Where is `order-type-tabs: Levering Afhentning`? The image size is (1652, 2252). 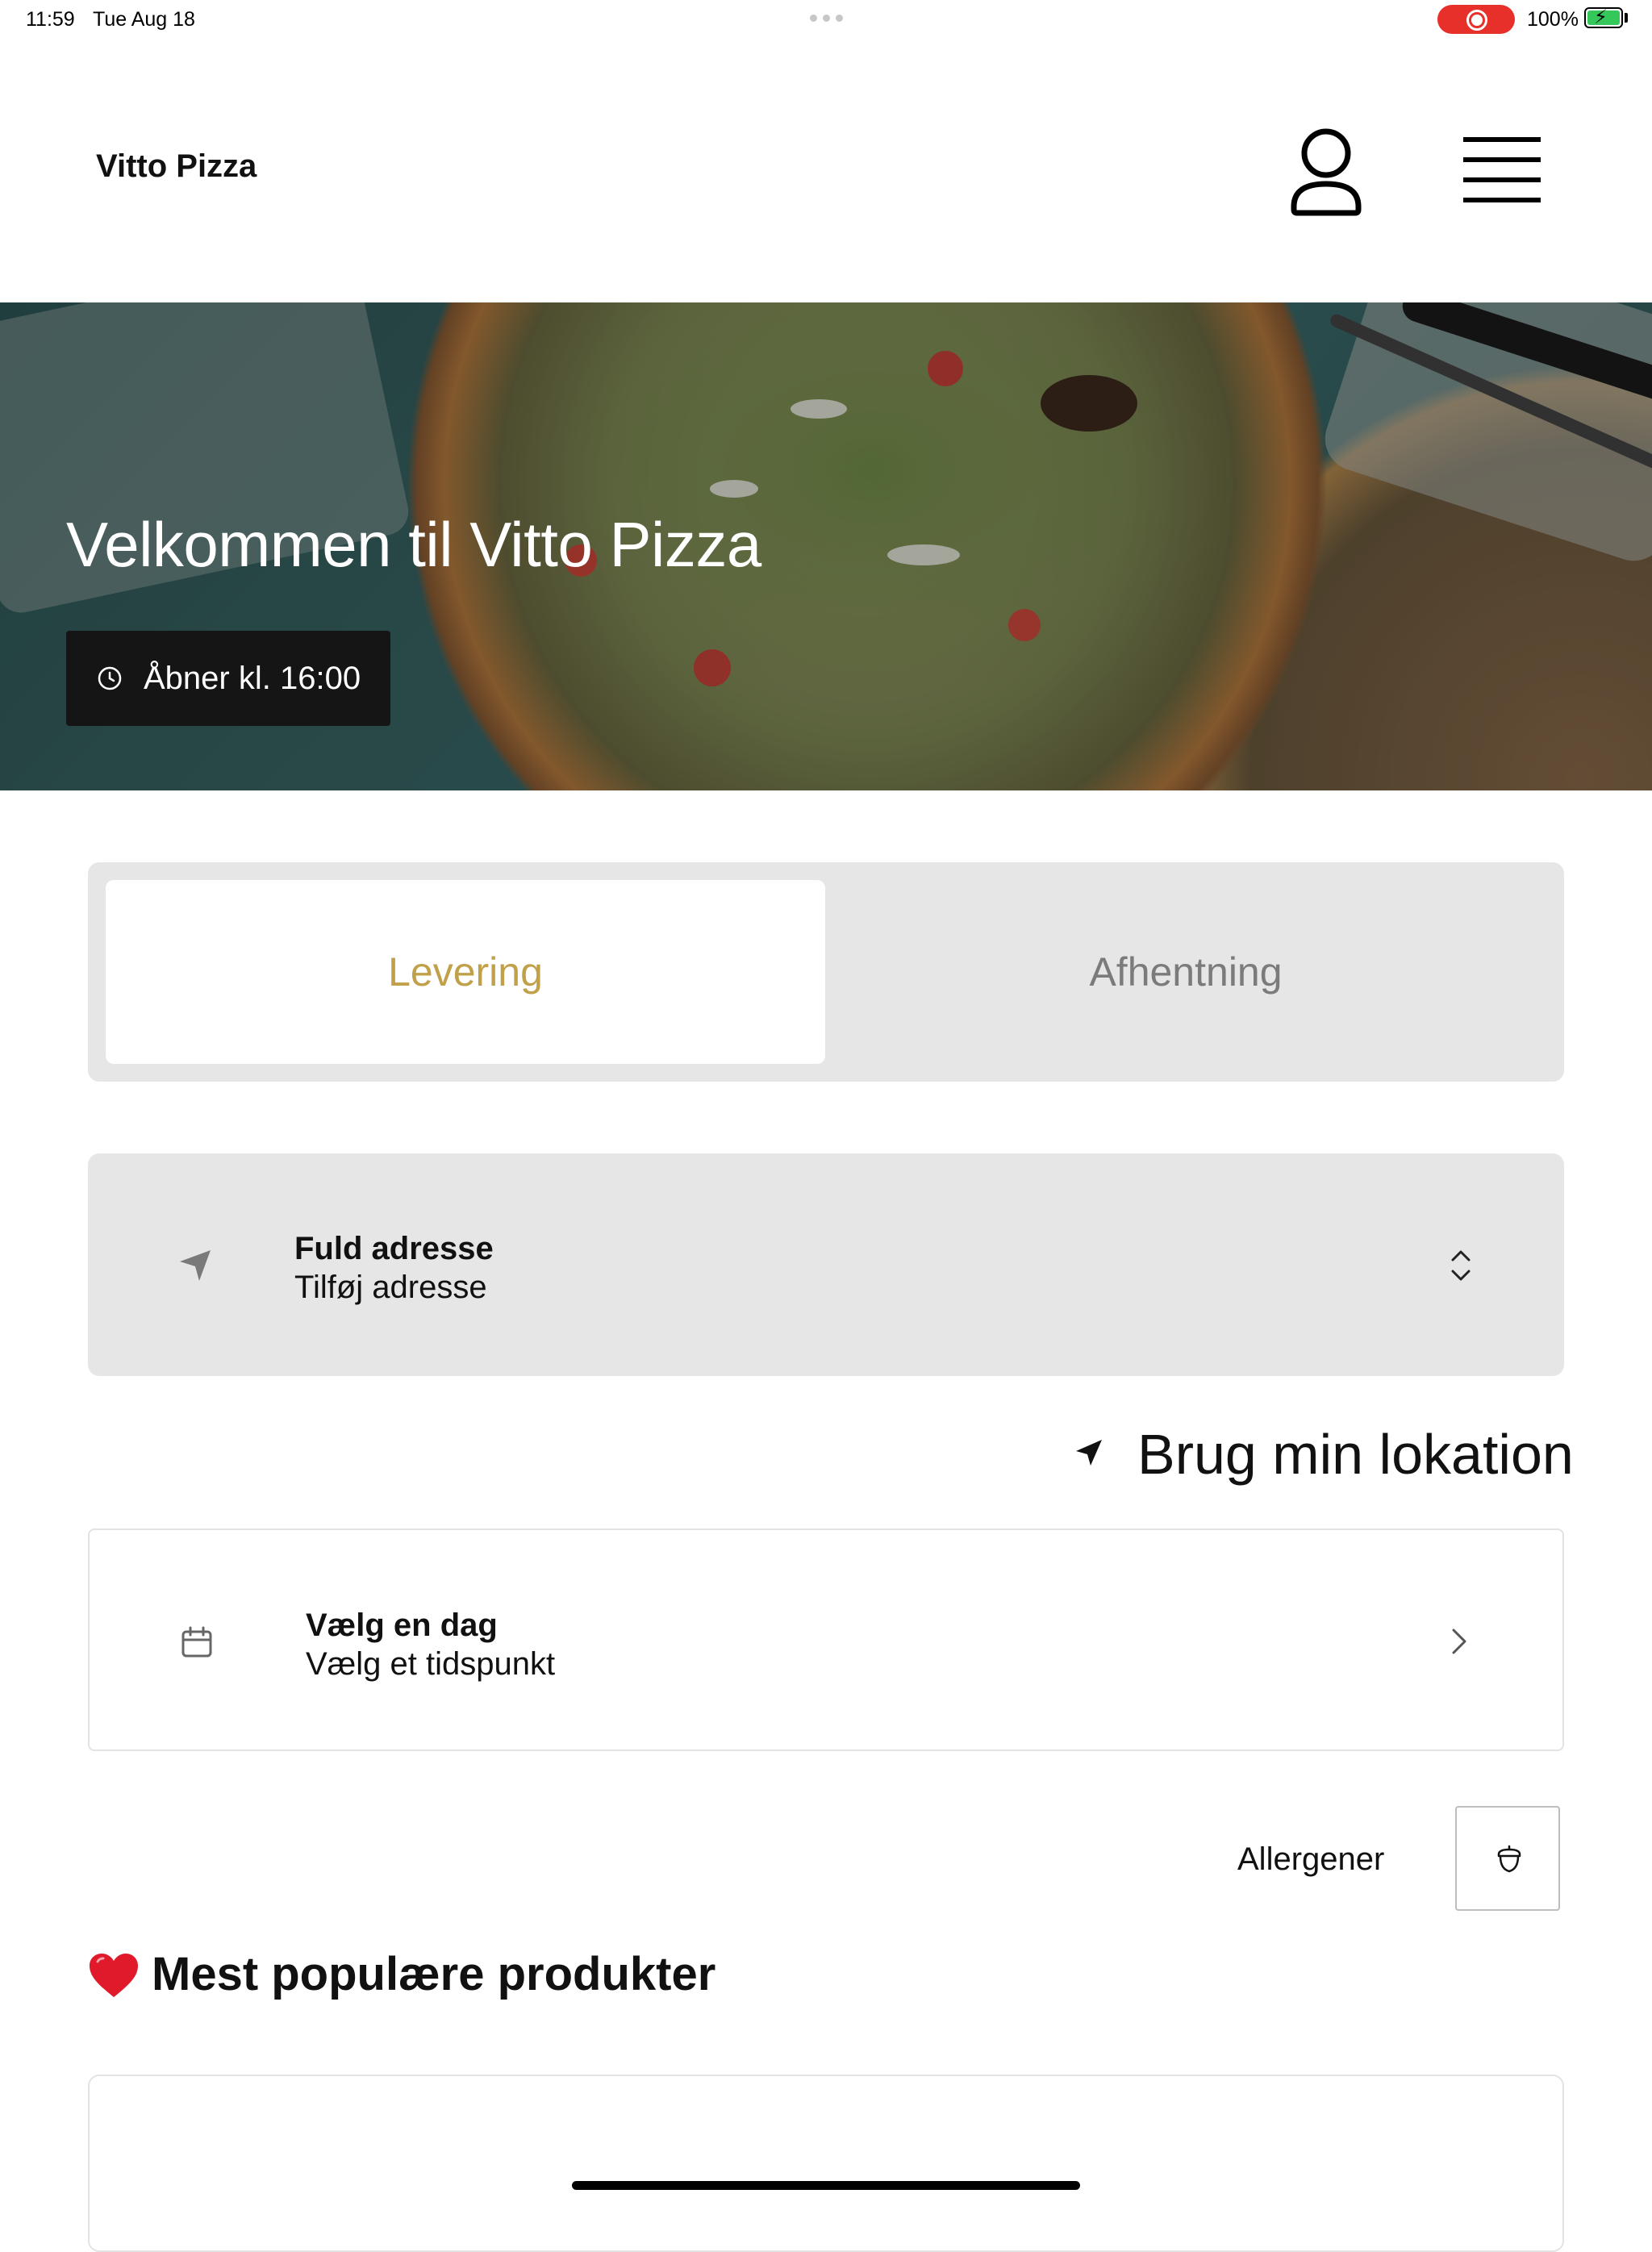 order-type-tabs: Levering Afhentning is located at coordinates (826, 972).